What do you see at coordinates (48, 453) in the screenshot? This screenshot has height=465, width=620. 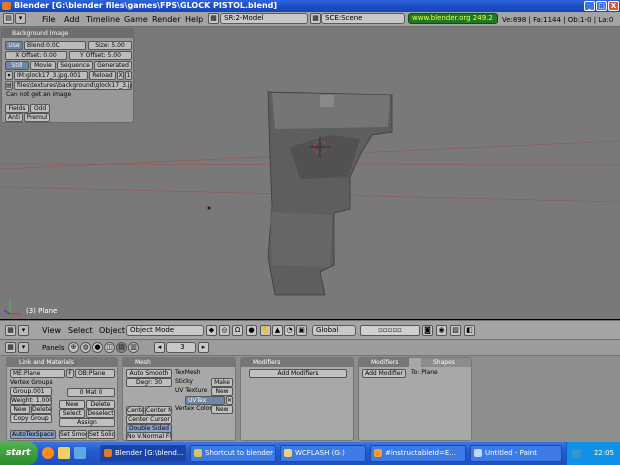 I see `firefox-quicklaunch-icon` at bounding box center [48, 453].